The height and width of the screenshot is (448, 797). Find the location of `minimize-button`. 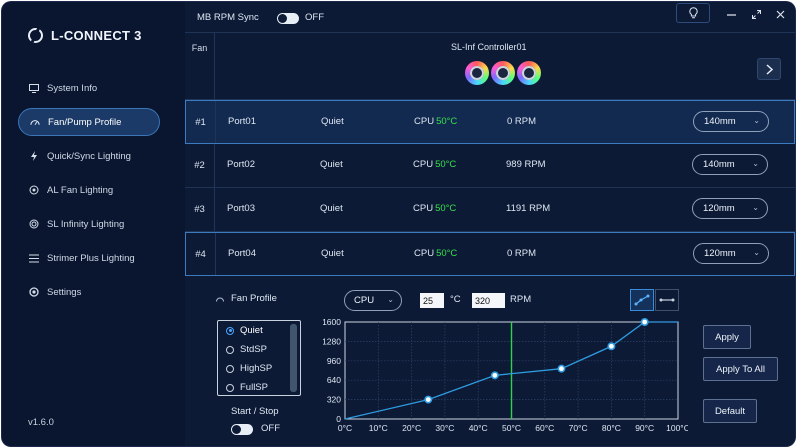

minimize-button is located at coordinates (731, 14).